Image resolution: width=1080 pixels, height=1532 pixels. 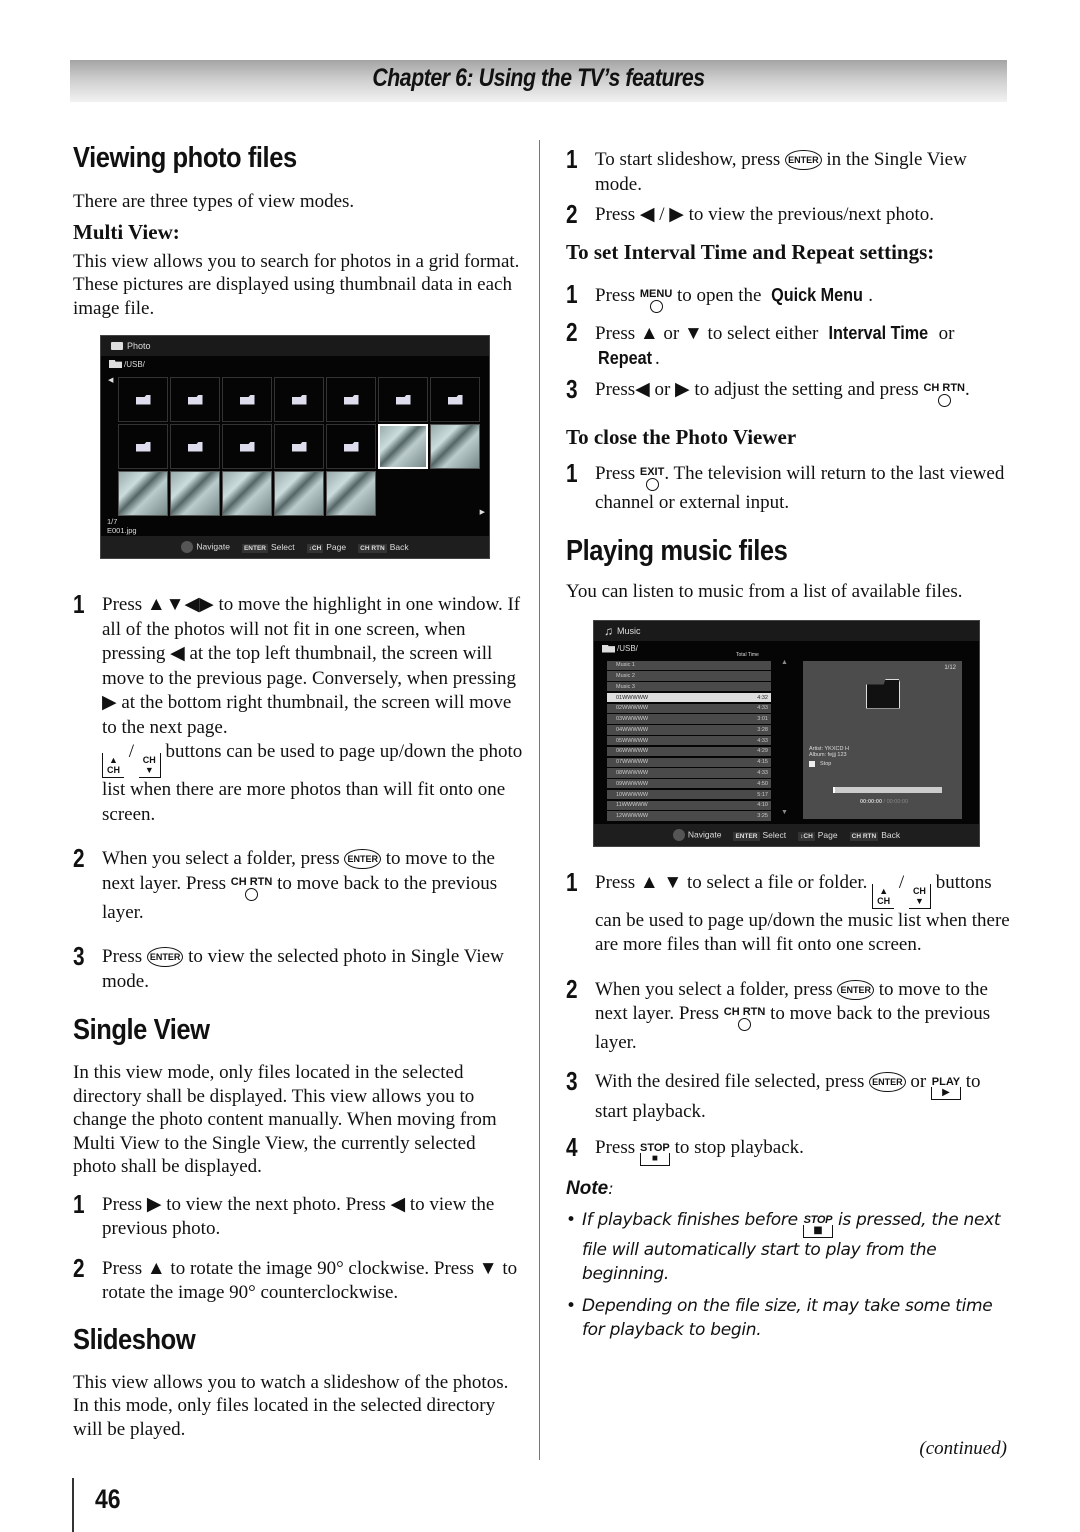 What do you see at coordinates (784, 812) in the screenshot?
I see `scroll-down-arrow-icon: ▼` at bounding box center [784, 812].